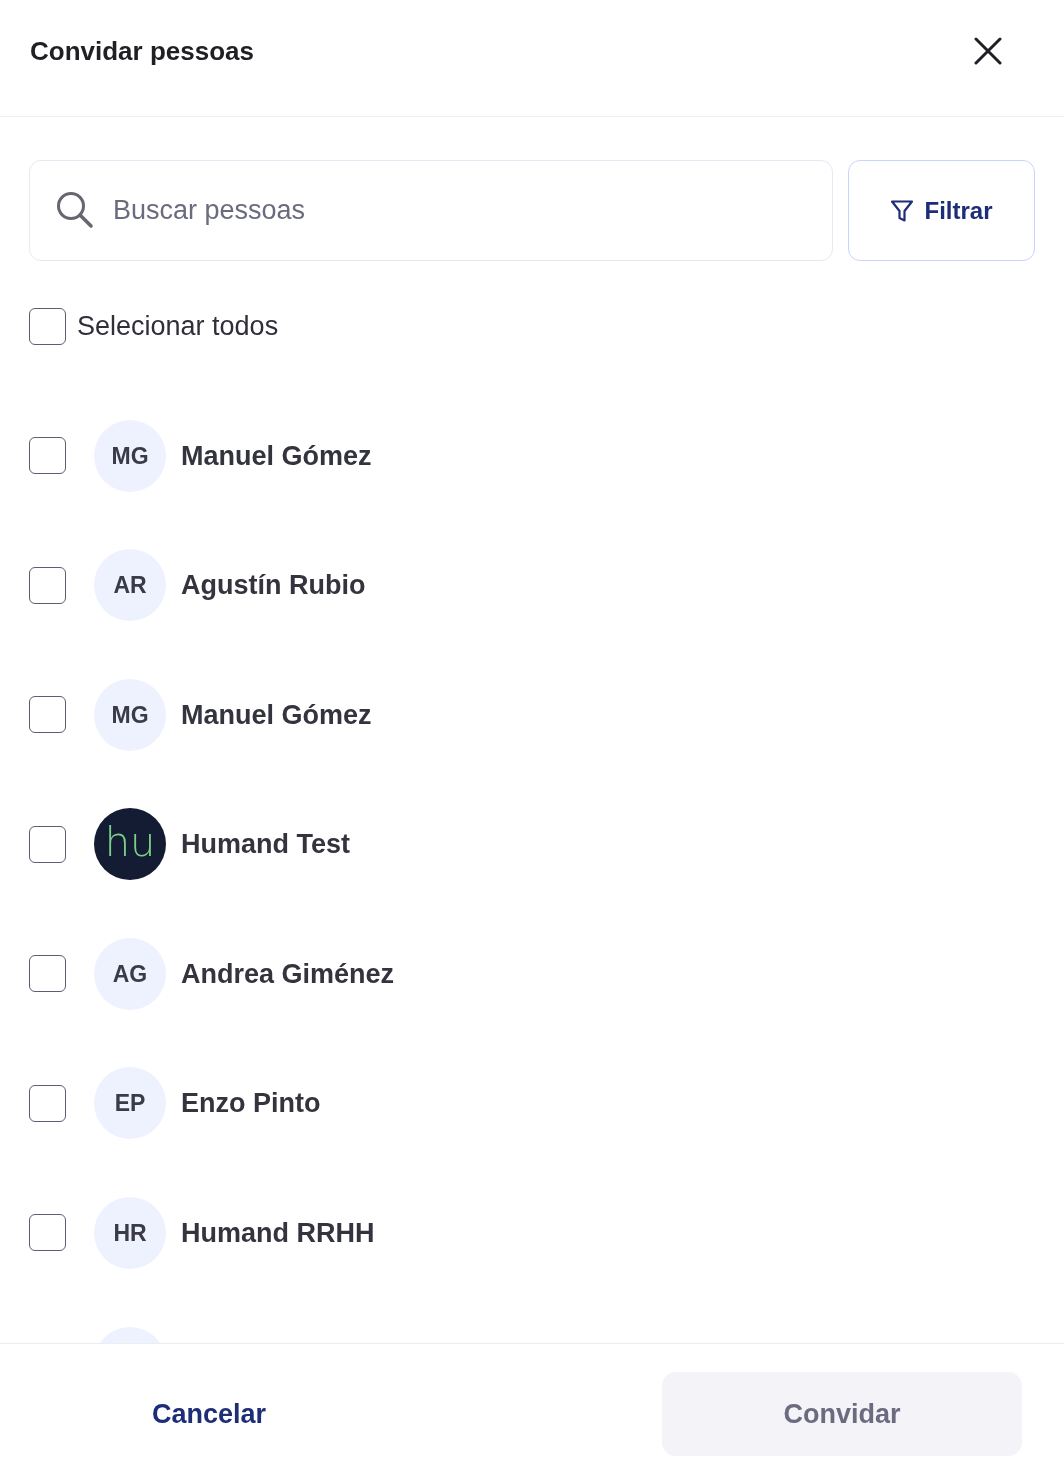 Image resolution: width=1064 pixels, height=1480 pixels. I want to click on select-all-label: Selecionar todos, so click(178, 326).